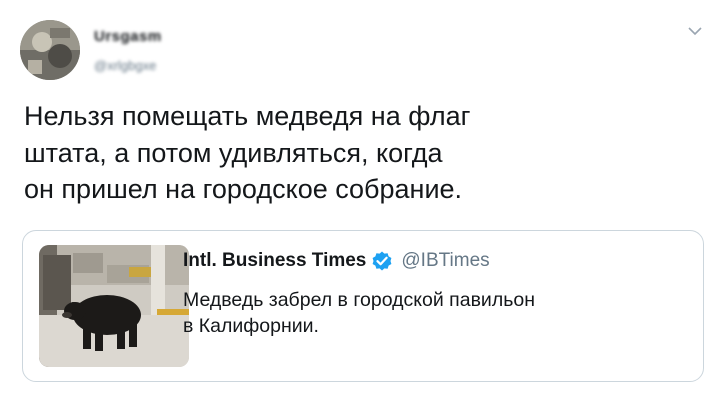 This screenshot has height=416, width=728. I want to click on verified-badge-icon, so click(382, 261).